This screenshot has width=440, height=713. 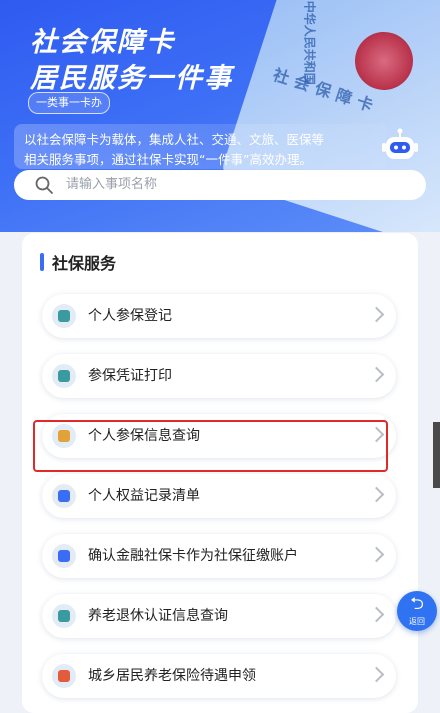 What do you see at coordinates (112, 184) in the screenshot?
I see `search-placeholder: 请输入事项名称` at bounding box center [112, 184].